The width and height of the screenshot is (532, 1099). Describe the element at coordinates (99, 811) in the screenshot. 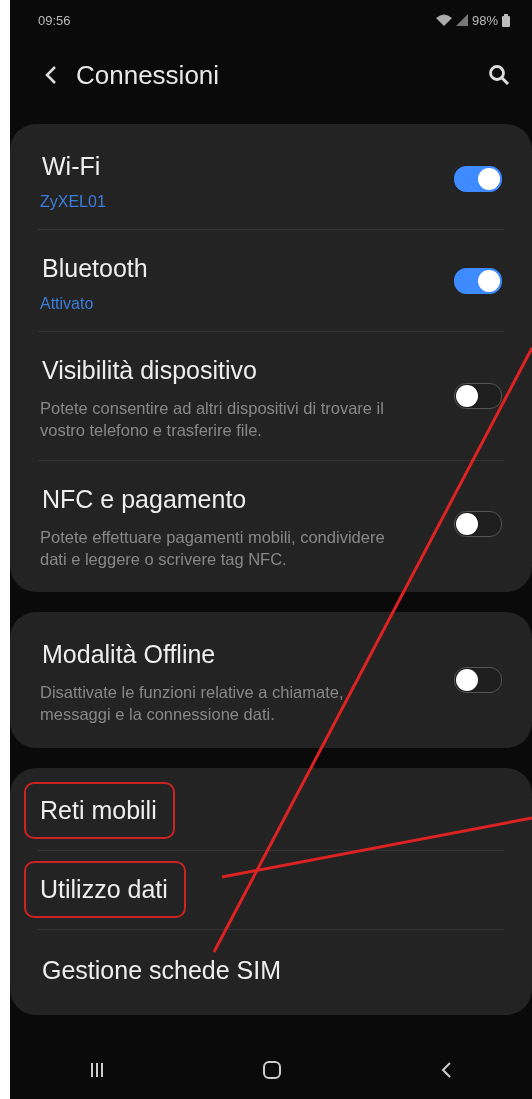

I see `setting-title: Reti mobili` at that location.